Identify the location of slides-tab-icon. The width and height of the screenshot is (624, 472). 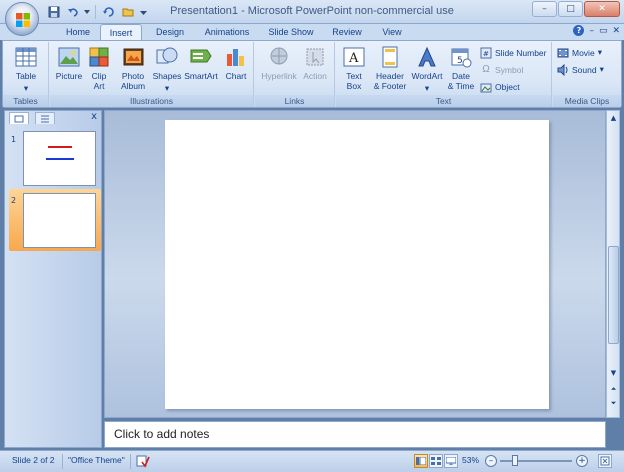
(19, 118).